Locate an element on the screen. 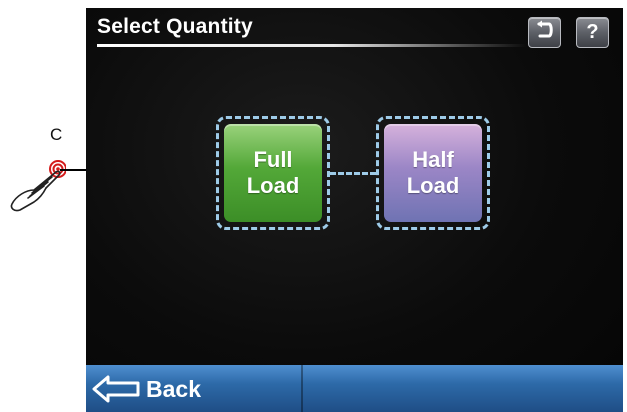 This screenshot has width=627, height=412. help-button: ? is located at coordinates (592, 32).